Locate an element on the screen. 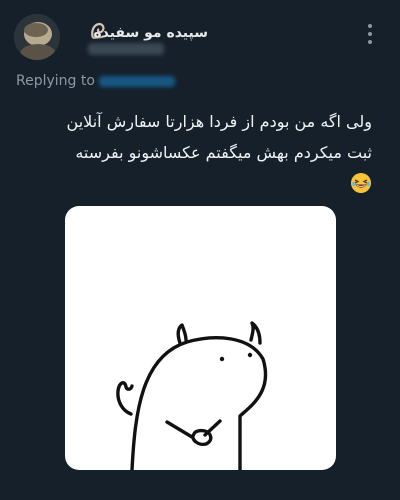 This screenshot has width=400, height=500. replying-to-label: Replying to is located at coordinates (55, 81).